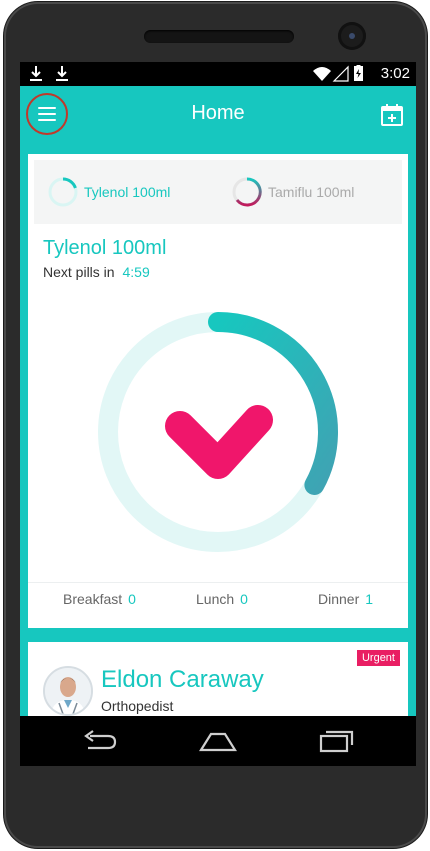 Image resolution: width=430 pixels, height=851 pixels. What do you see at coordinates (79, 272) in the screenshot?
I see `next-pills-label: Next pills in` at bounding box center [79, 272].